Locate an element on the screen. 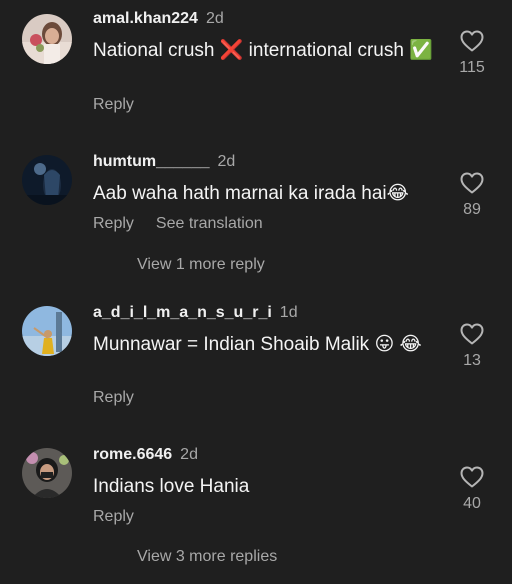 Image resolution: width=512 pixels, height=584 pixels. comment-text: Munnawar = Indian Shoaib Malik 😛 😂 is located at coordinates (257, 344).